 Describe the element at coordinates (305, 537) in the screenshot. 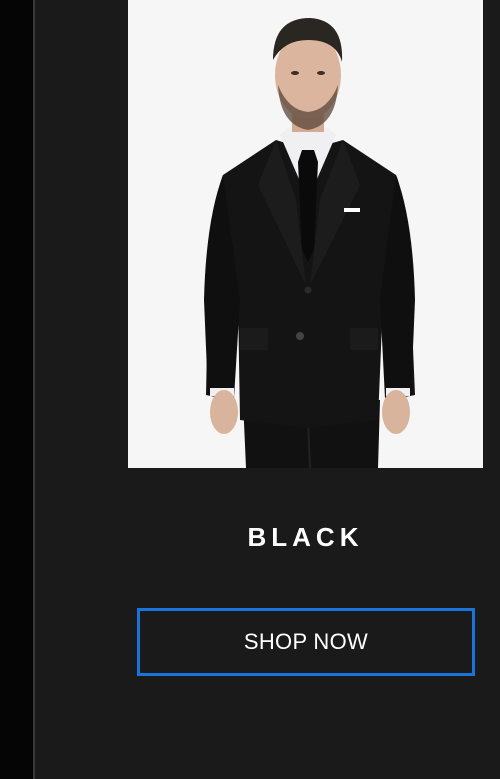

I see `product-color-name: BLACK` at that location.